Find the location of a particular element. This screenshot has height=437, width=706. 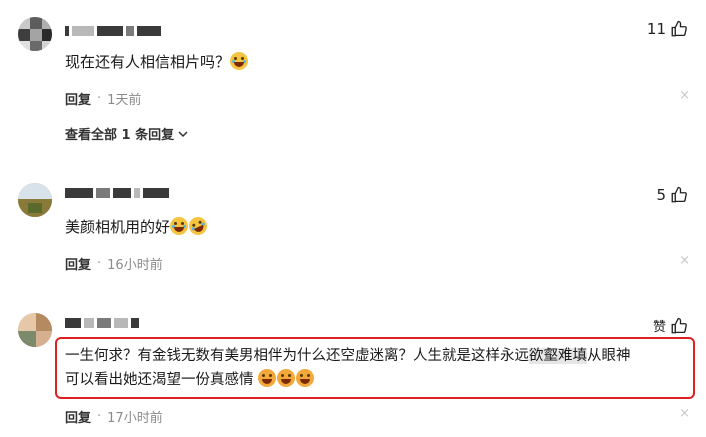

like-button: 5 is located at coordinates (672, 195).